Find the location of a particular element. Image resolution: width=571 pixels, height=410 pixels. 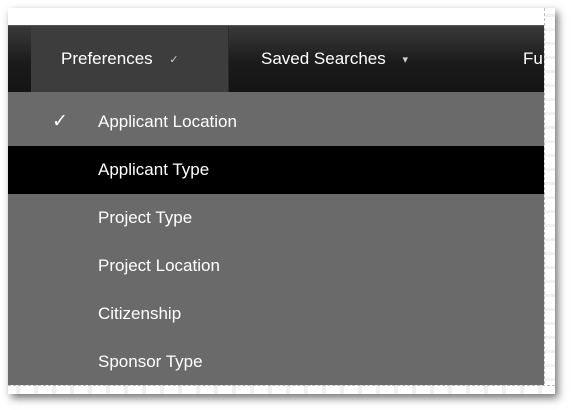

menu-preferences: Preferences ✓ is located at coordinates (130, 59).